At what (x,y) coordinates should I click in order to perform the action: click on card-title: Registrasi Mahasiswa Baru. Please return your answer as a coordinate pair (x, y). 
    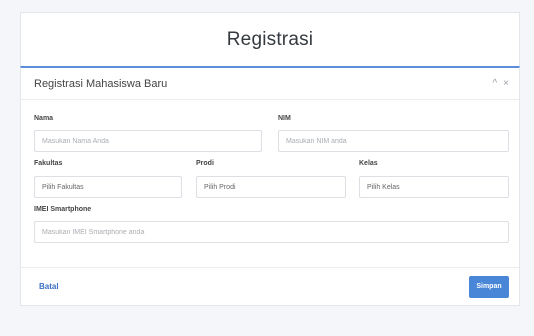
    Looking at the image, I should click on (101, 83).